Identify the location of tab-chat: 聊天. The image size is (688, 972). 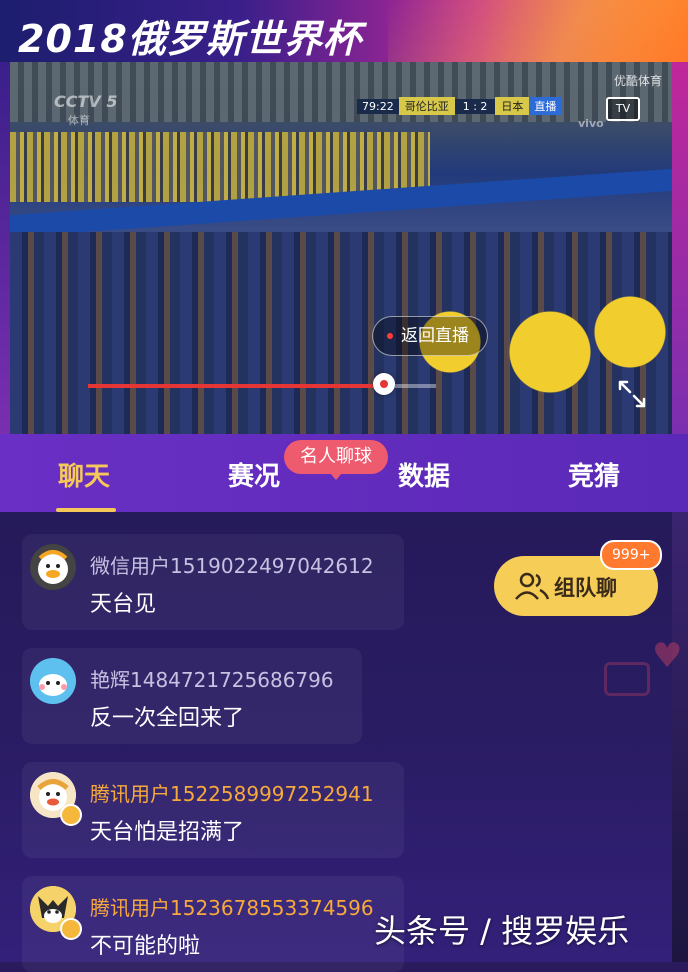
(84, 474).